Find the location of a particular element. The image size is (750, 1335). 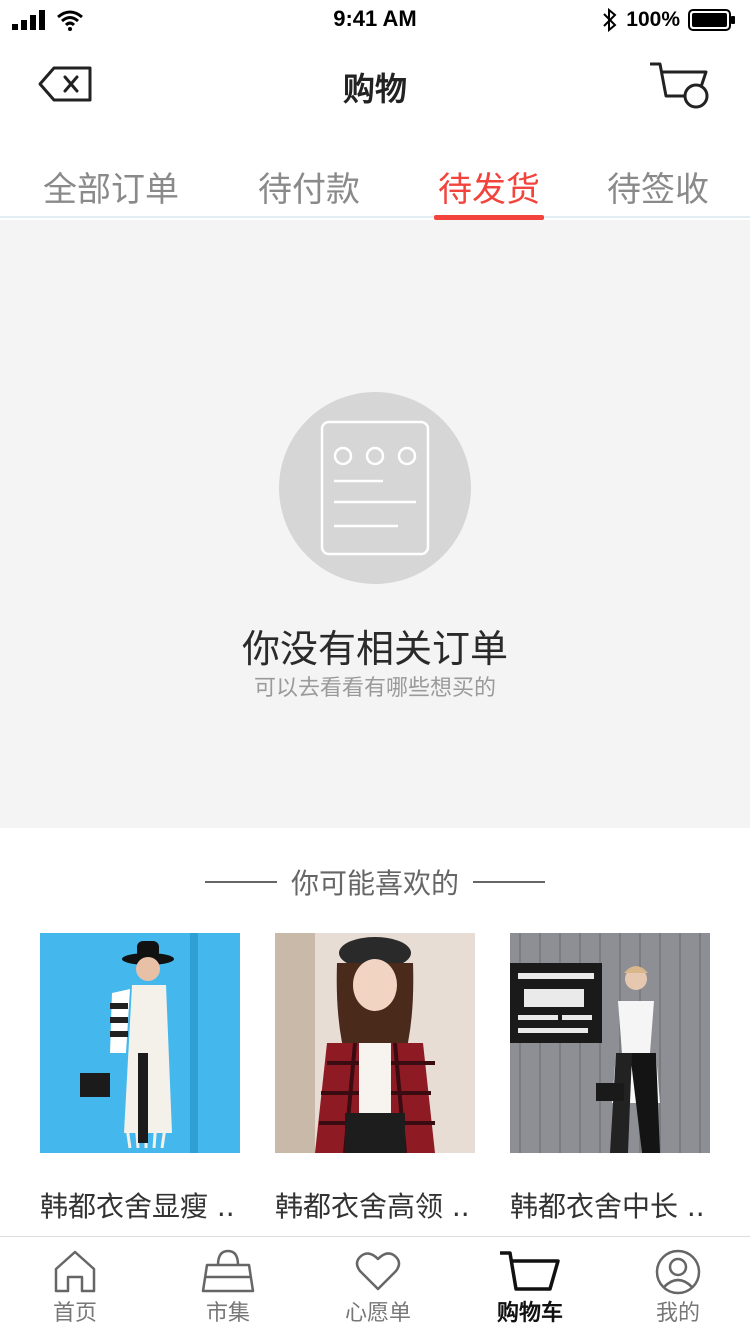

tabbar-label: 我的 is located at coordinates (677, 1313).